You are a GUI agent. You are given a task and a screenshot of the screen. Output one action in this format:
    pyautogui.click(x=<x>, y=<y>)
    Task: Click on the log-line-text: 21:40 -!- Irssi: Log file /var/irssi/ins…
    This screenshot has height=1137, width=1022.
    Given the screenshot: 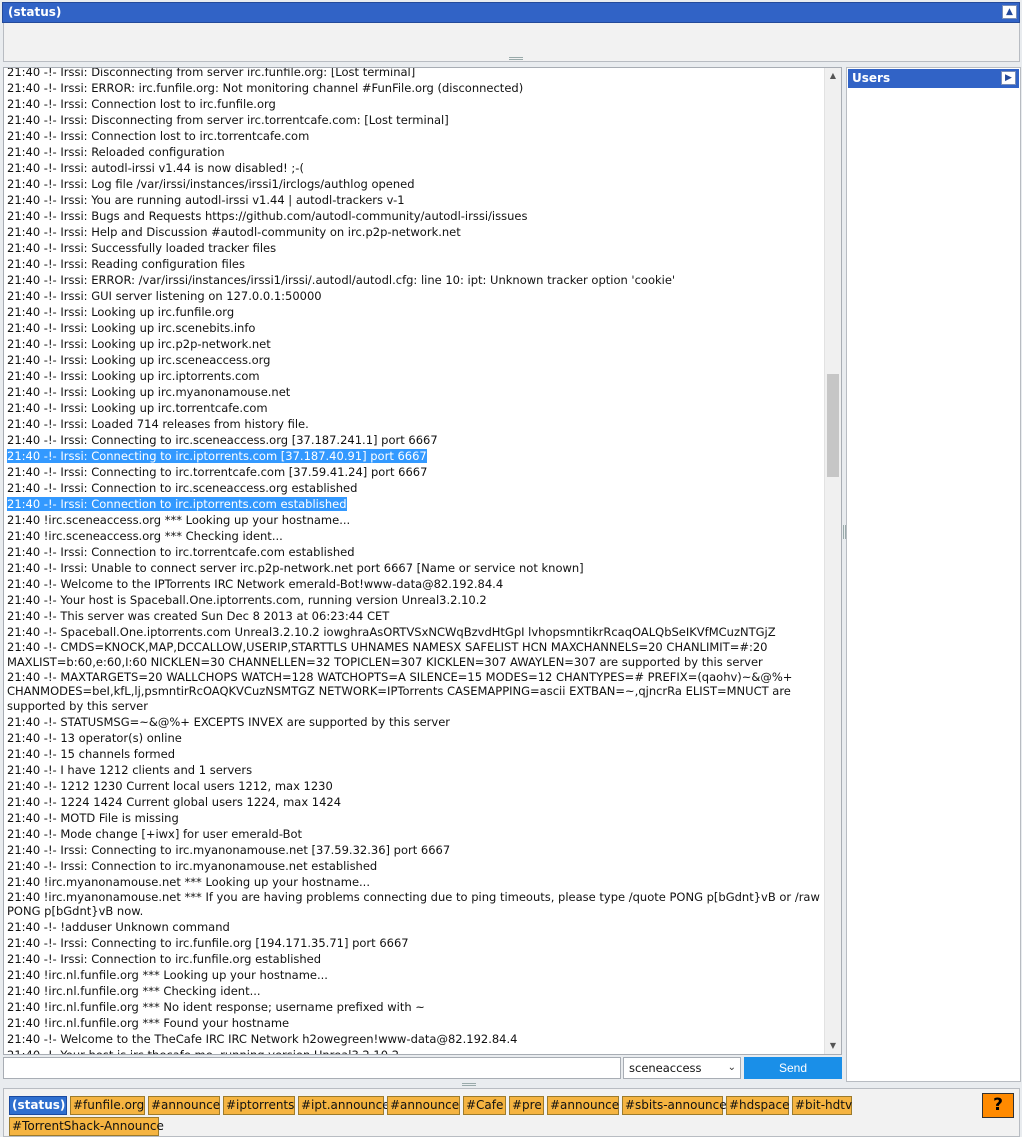 What is the action you would take?
    pyautogui.click(x=211, y=184)
    